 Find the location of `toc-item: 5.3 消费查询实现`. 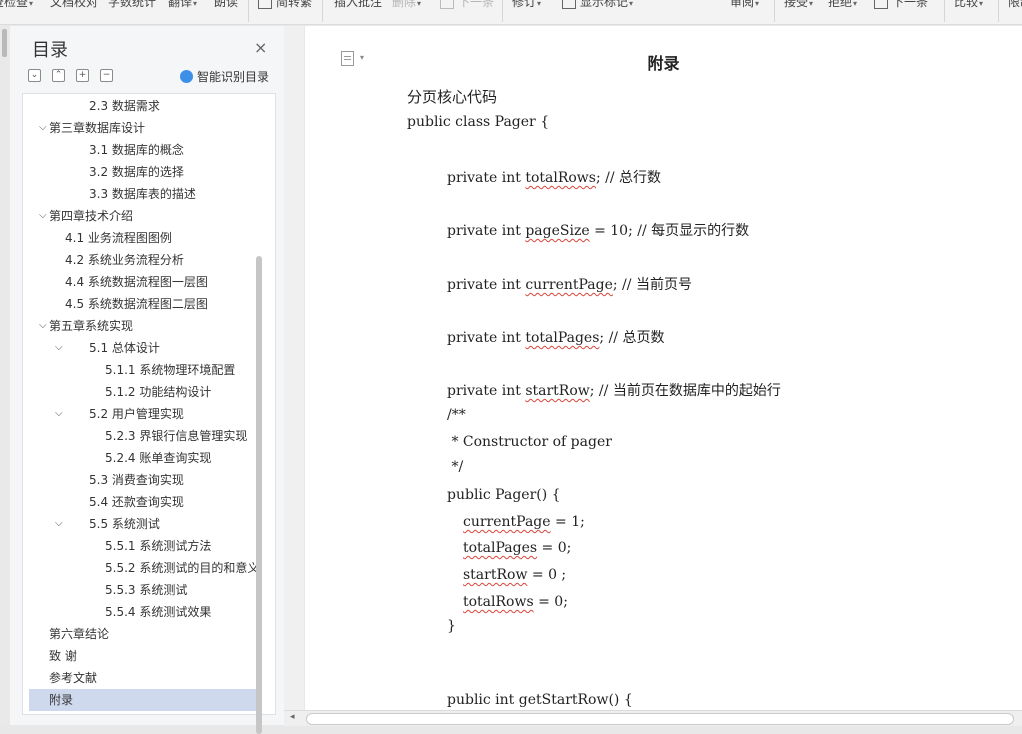

toc-item: 5.3 消费查询实现 is located at coordinates (144, 480).